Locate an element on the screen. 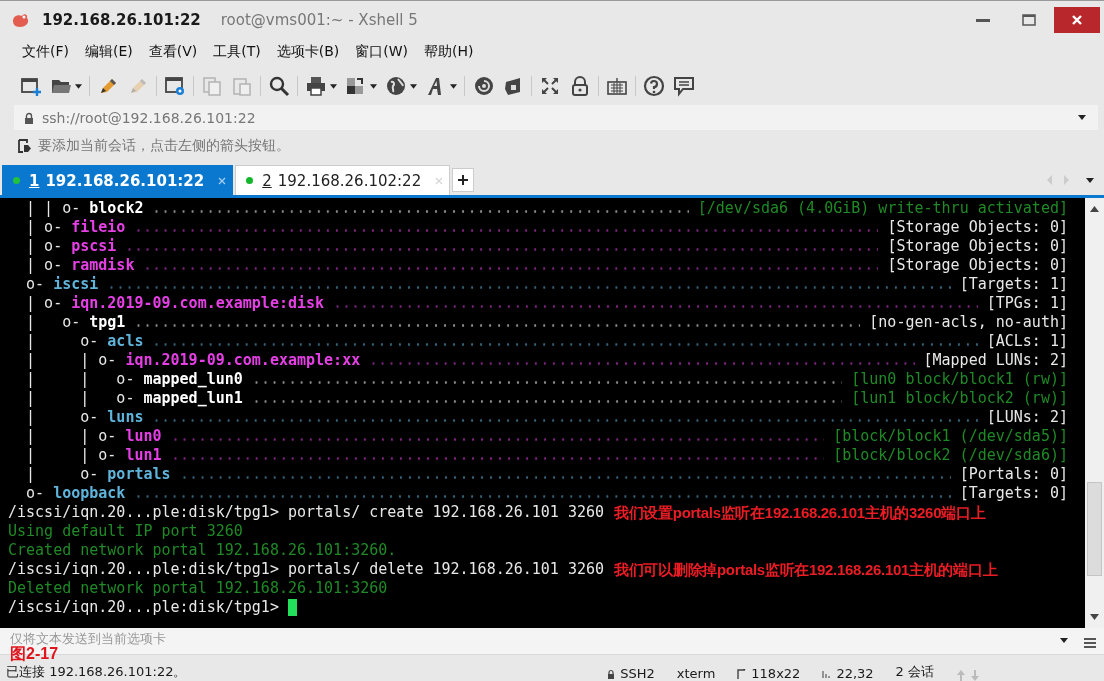 The image size is (1104, 681). node-info: [block/block2 (/dev/sda6)] is located at coordinates (950, 455).